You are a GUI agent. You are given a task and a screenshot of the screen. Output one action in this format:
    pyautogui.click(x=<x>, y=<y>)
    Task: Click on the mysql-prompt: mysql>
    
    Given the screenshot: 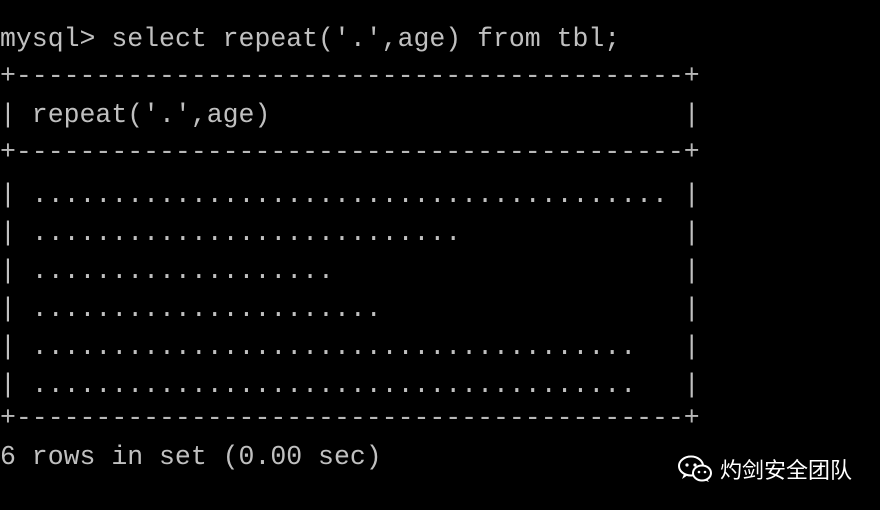 What is the action you would take?
    pyautogui.click(x=56, y=39)
    